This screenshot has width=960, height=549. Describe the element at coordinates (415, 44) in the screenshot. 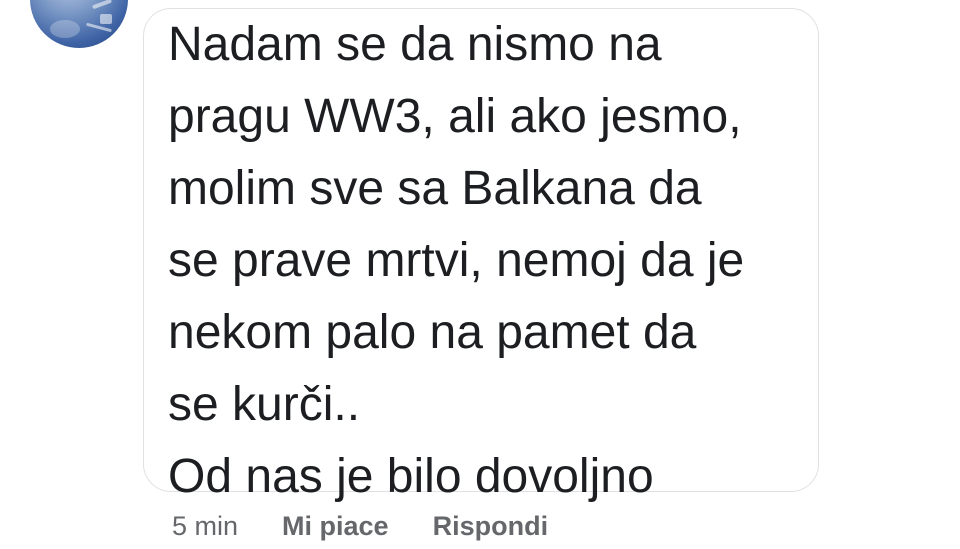

I see `comment-line: Nadam se da nismo na` at that location.